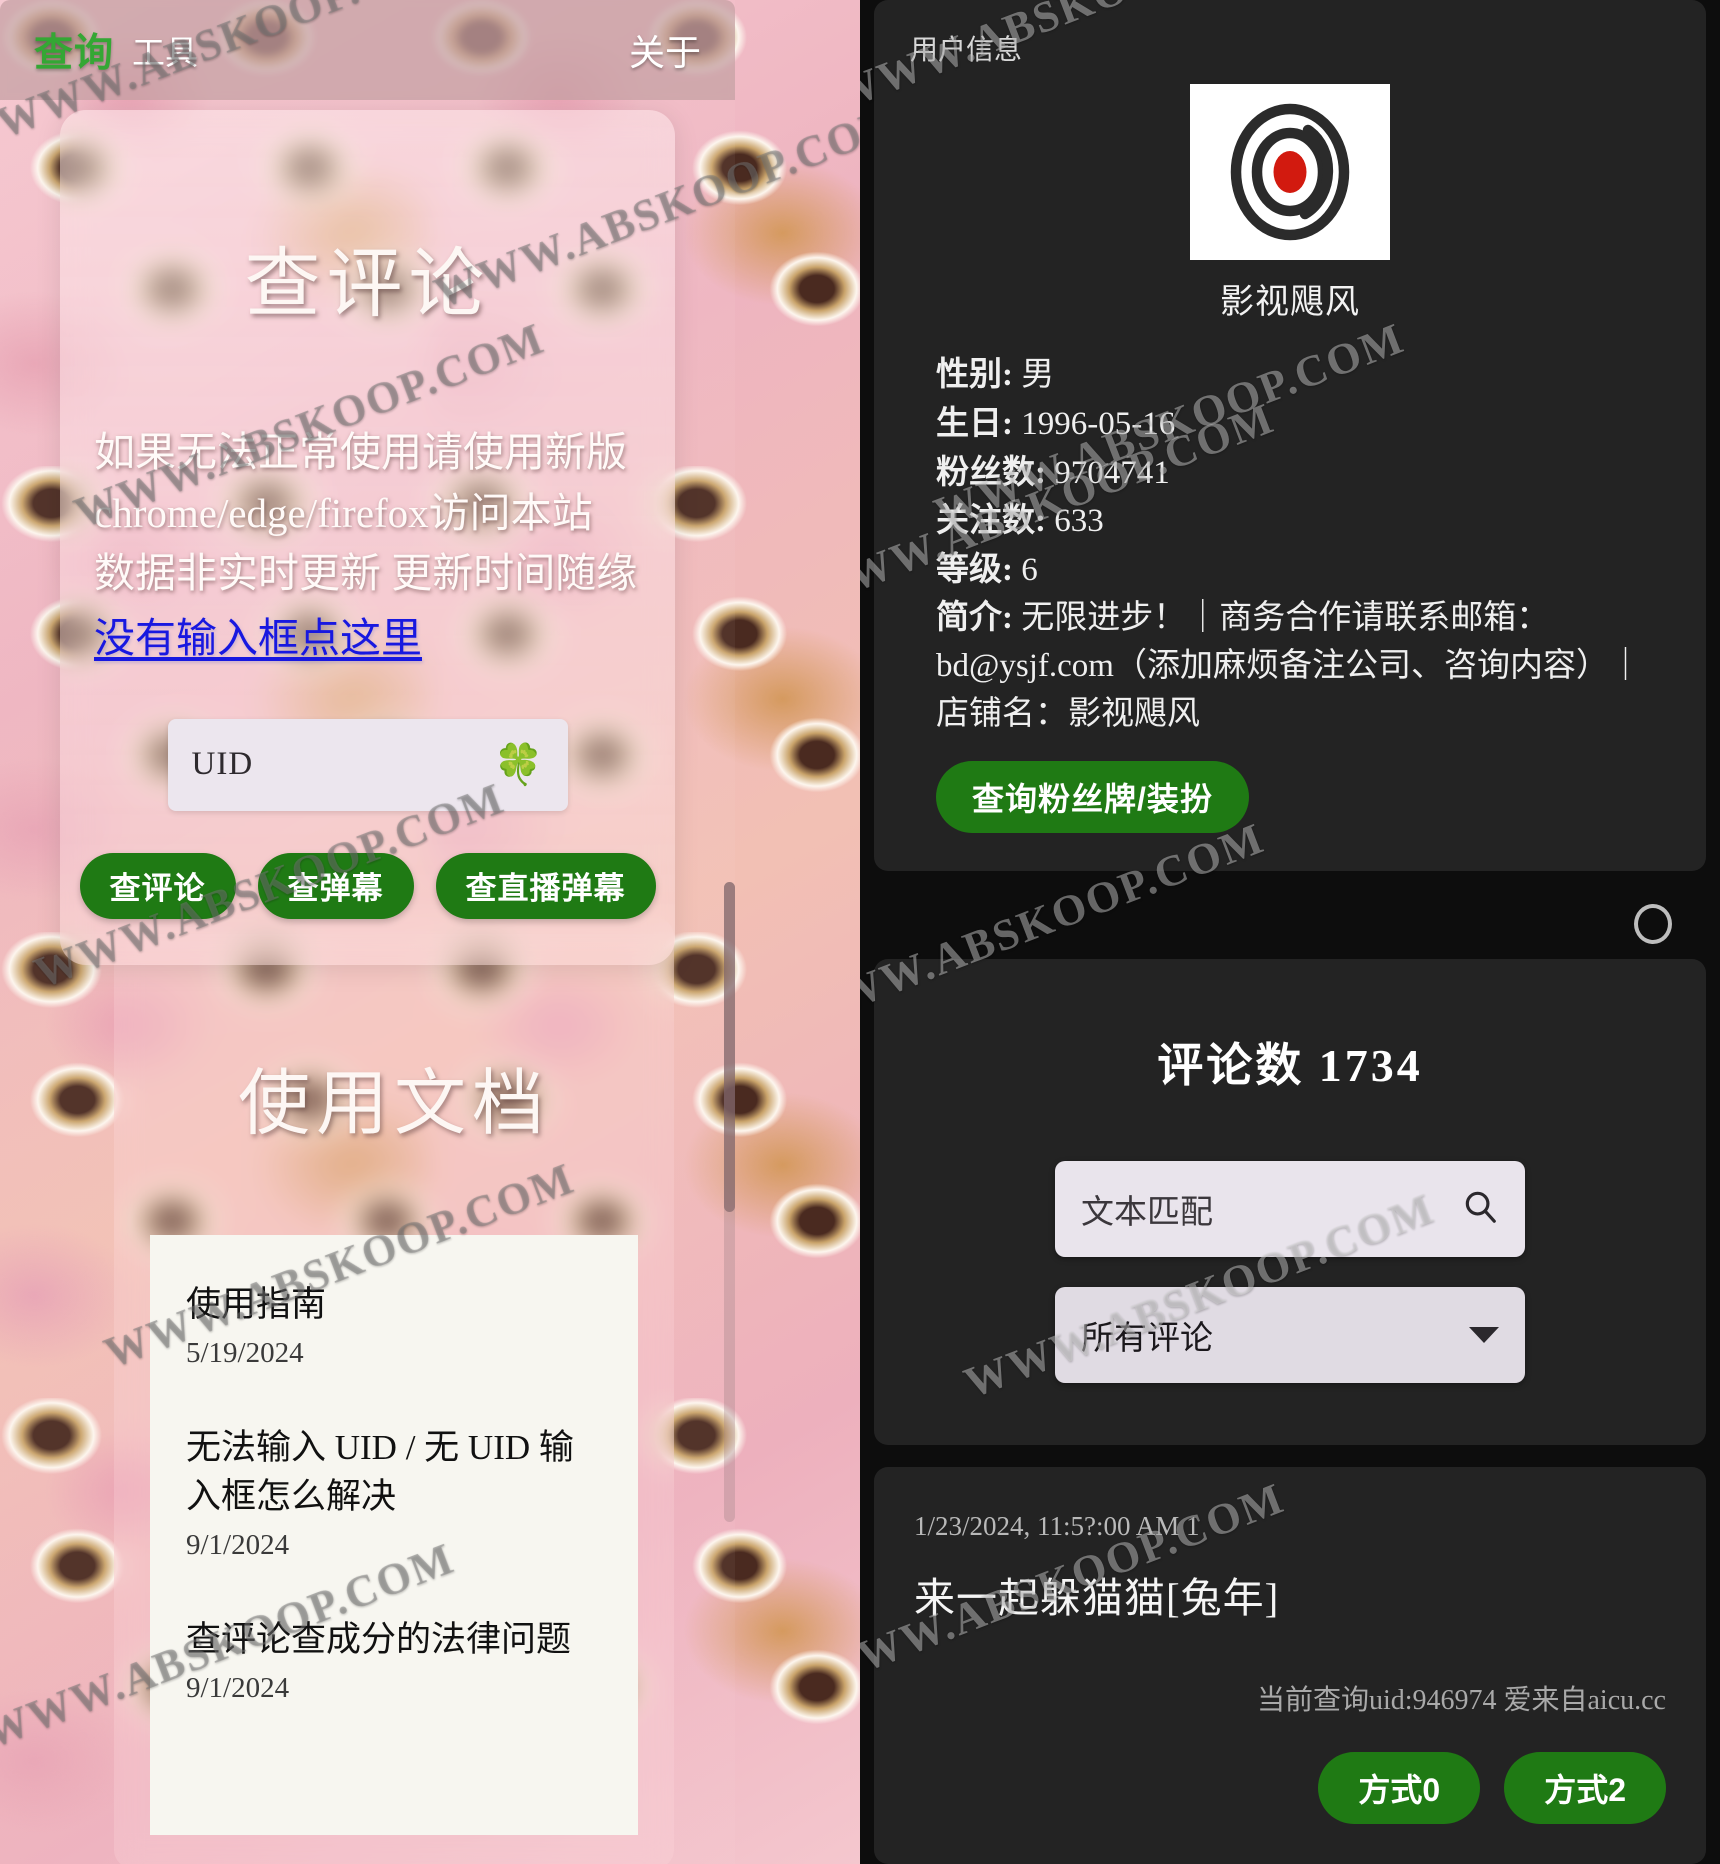  What do you see at coordinates (1029, 570) in the screenshot?
I see `field-value: 6` at bounding box center [1029, 570].